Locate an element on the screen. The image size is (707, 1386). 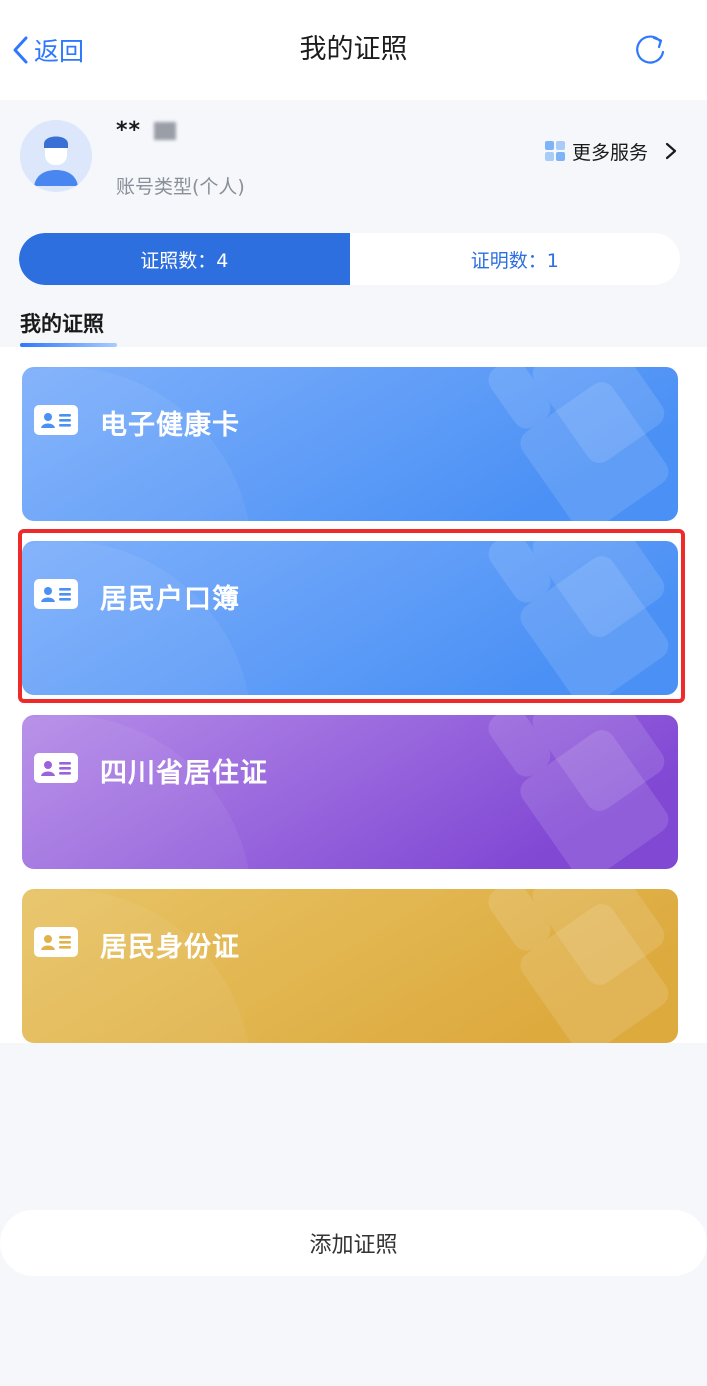
card-residence-permit: 四川省居住证 is located at coordinates (350, 792).